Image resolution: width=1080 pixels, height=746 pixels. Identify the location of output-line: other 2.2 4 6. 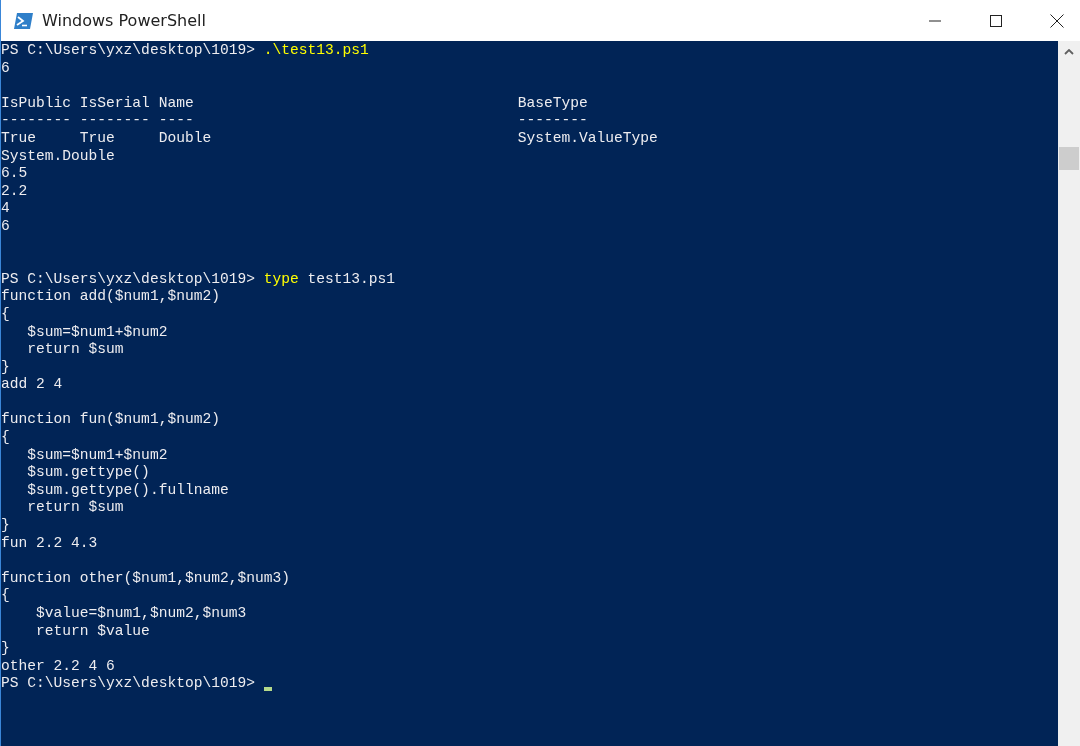
(58, 666).